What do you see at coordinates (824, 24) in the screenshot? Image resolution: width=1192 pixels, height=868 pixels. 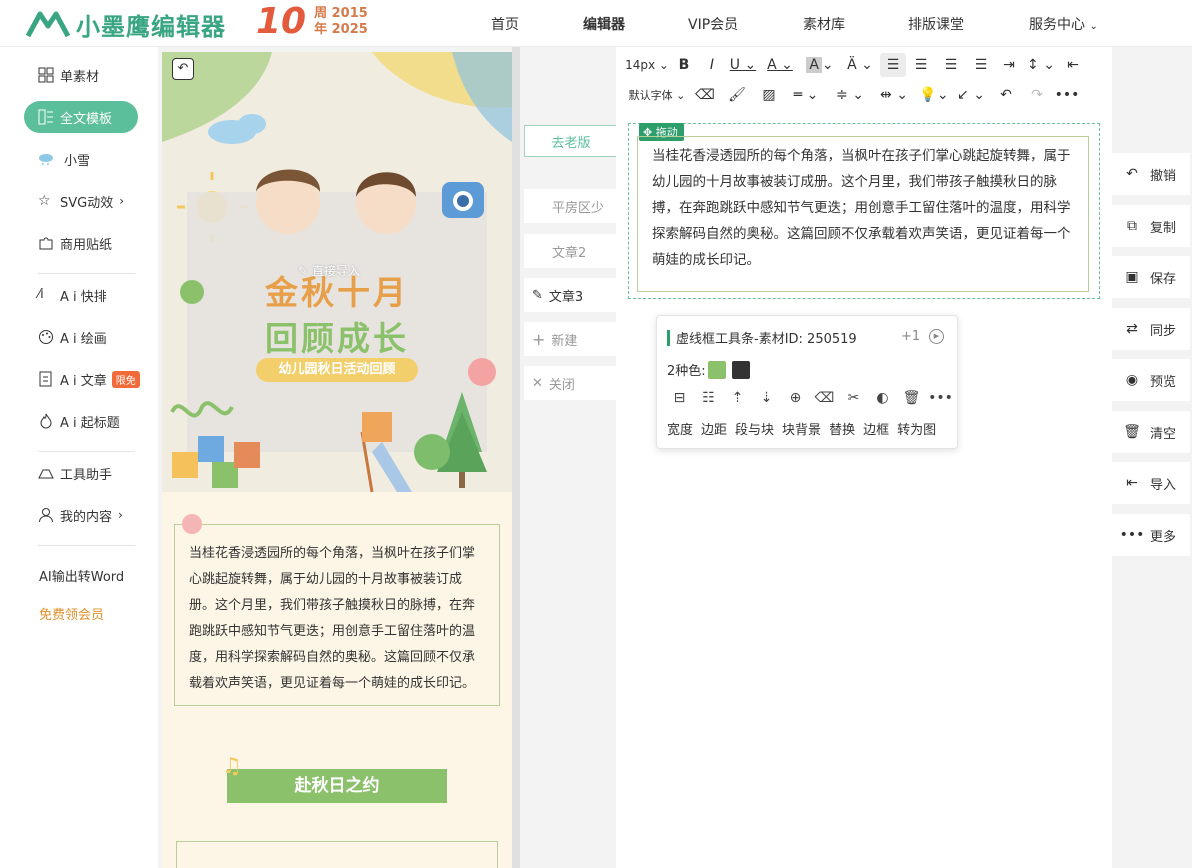 I see `nav-materials: 素材库` at bounding box center [824, 24].